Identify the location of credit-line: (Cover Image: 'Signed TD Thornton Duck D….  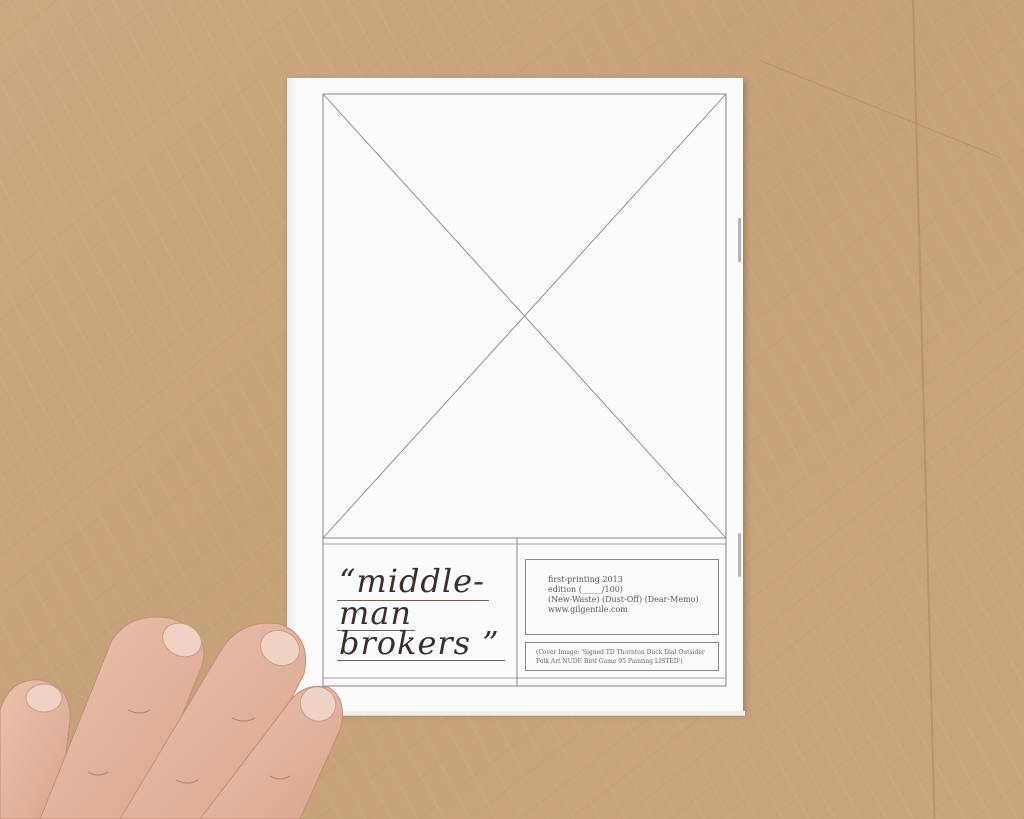
(620, 652).